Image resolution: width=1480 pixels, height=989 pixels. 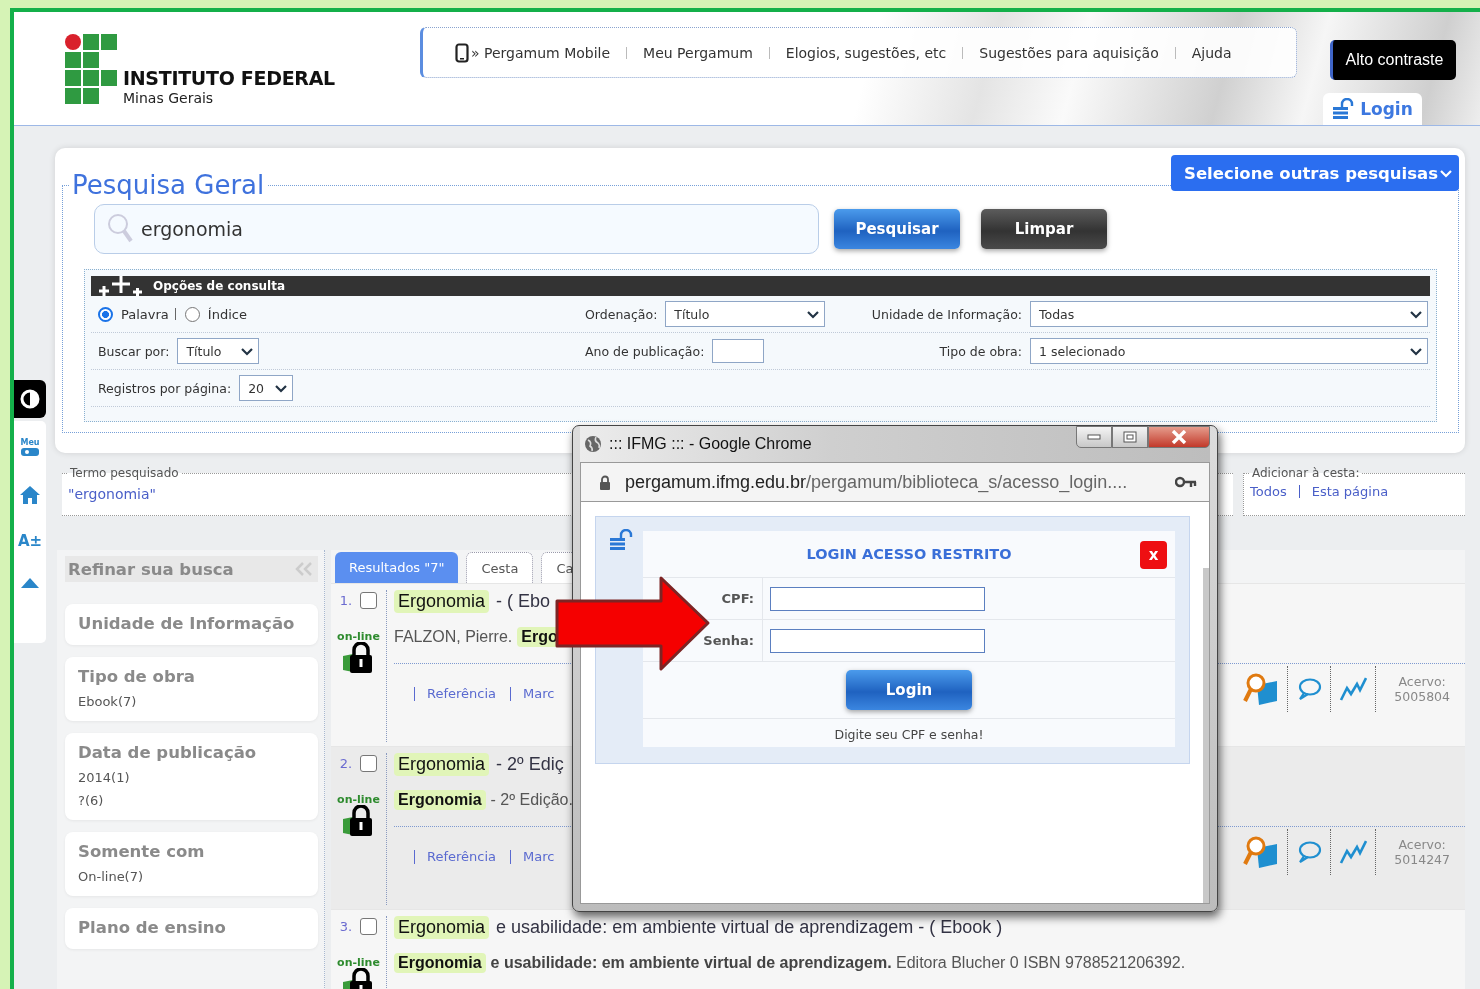 I want to click on nav-link: » Pergamum Mobile, so click(x=541, y=52).